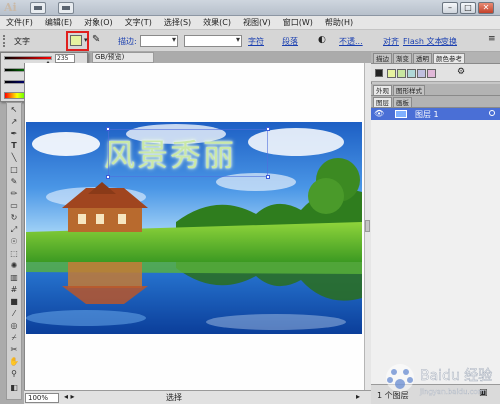  Describe the element at coordinates (14, 206) in the screenshot. I see `eraser-tool-icon: ▭` at that location.